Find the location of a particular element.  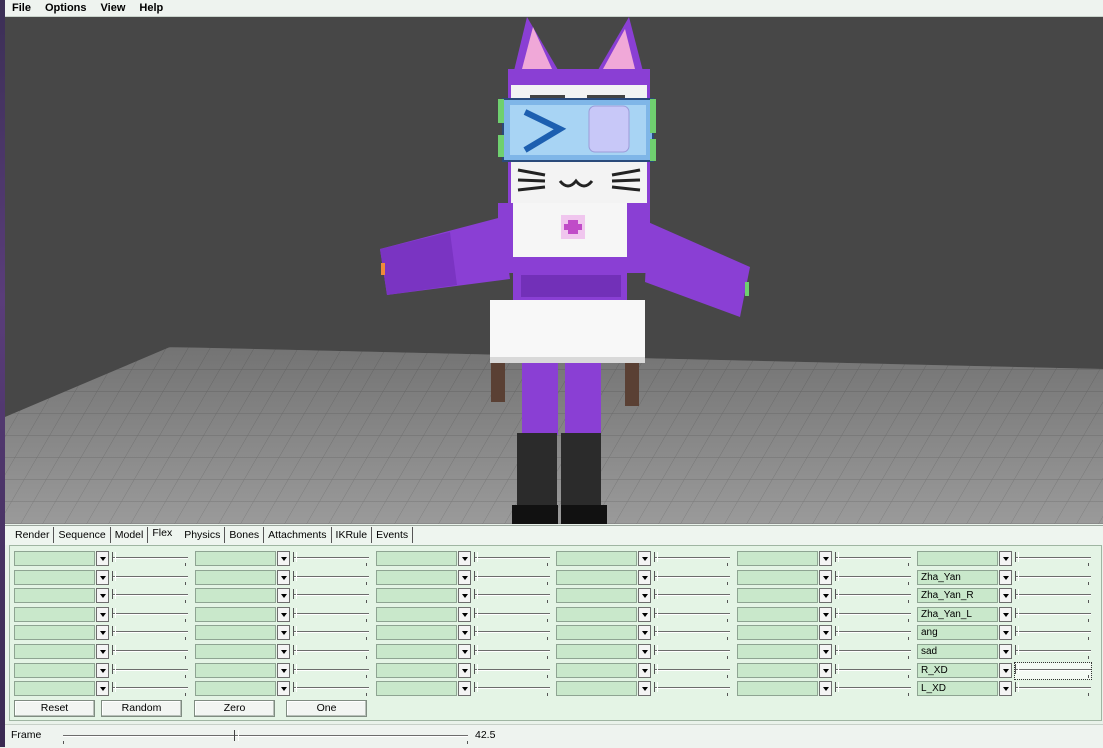

tab-sequence: Sequence is located at coordinates (82, 535).